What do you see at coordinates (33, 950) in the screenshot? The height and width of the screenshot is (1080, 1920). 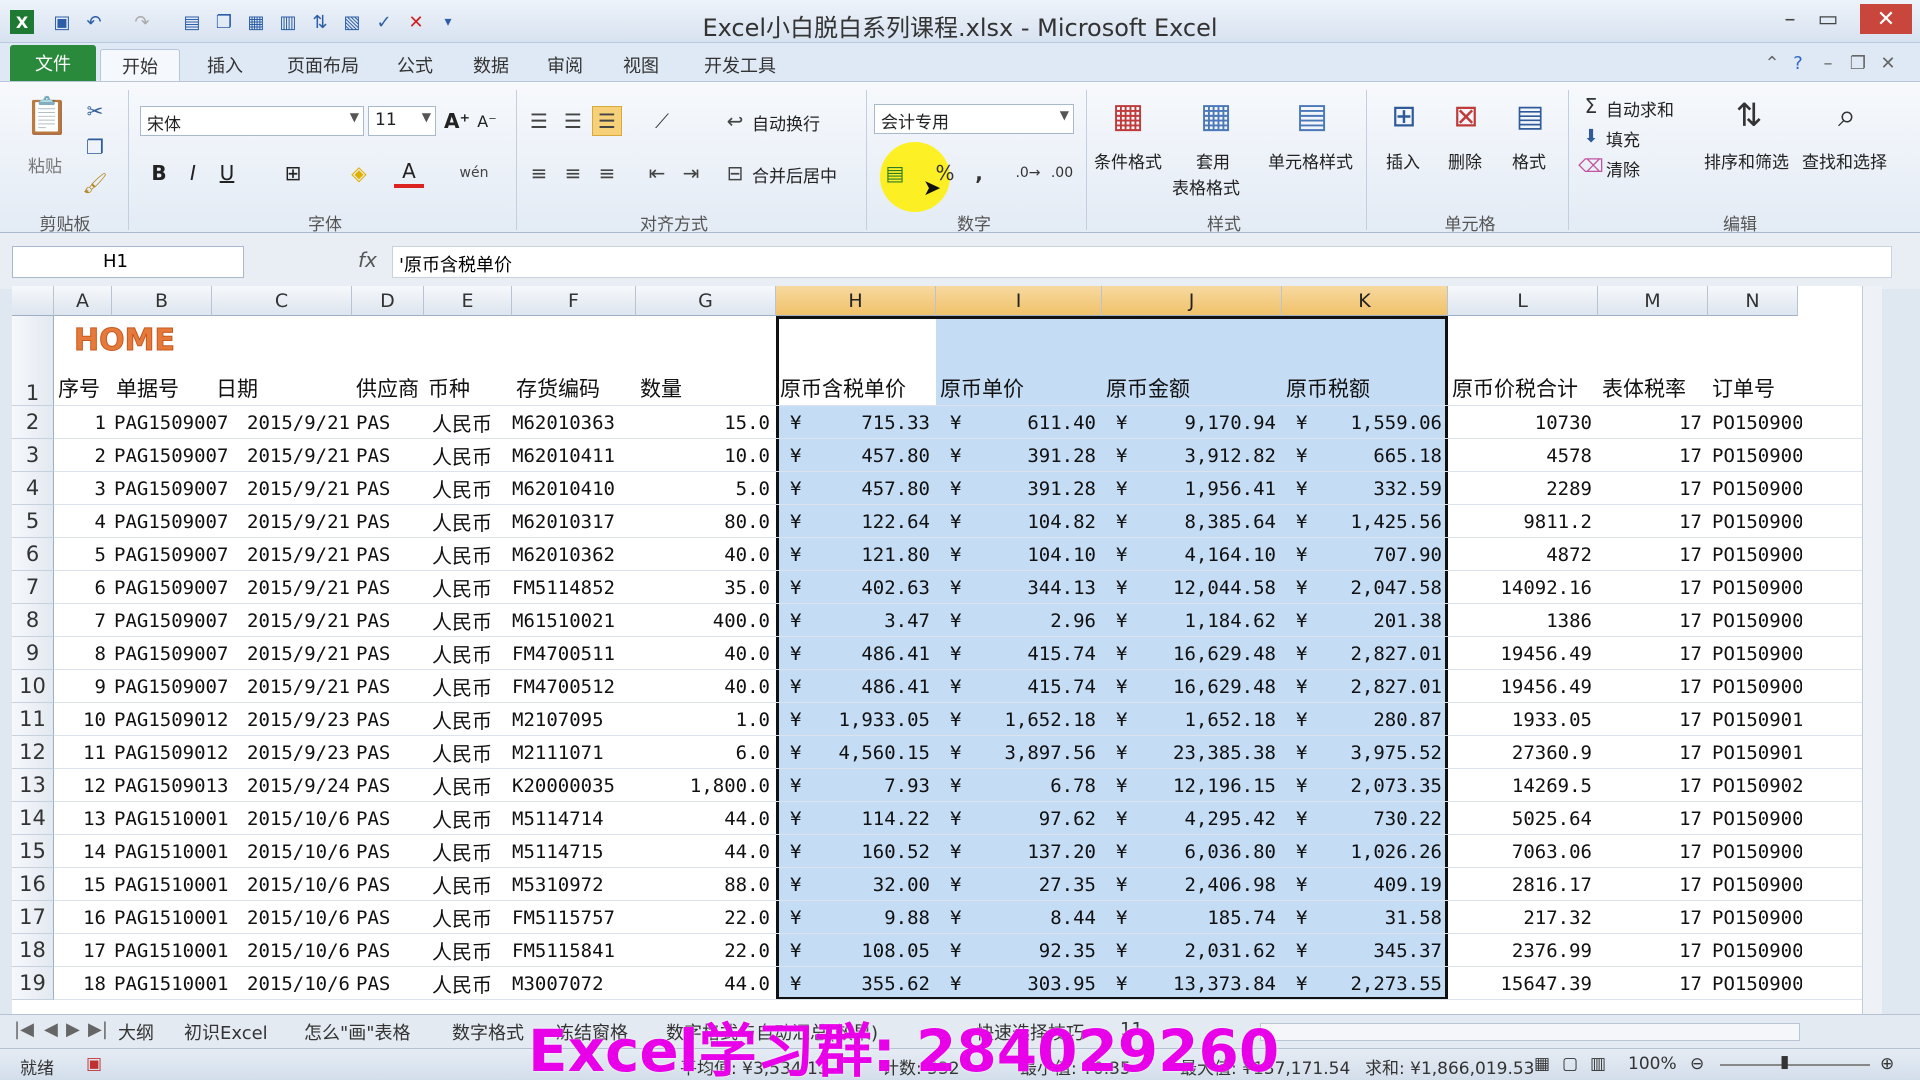 I see `row-header: 18` at bounding box center [33, 950].